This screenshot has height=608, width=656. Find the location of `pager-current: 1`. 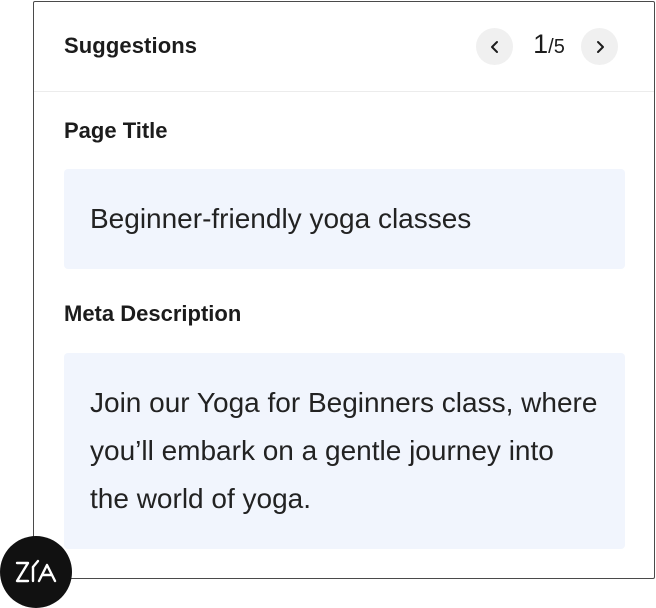

pager-current: 1 is located at coordinates (541, 44).